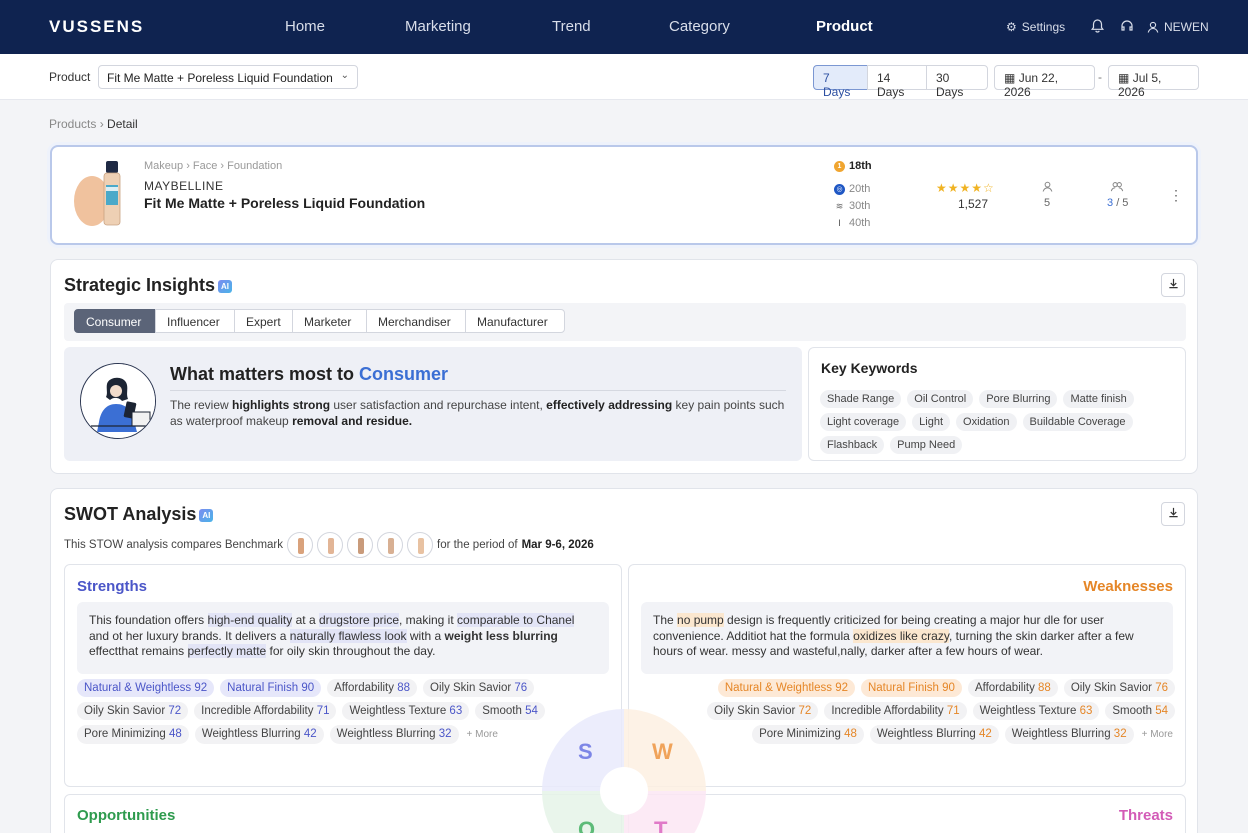  I want to click on breadcrumb-products: Products, so click(72, 124).